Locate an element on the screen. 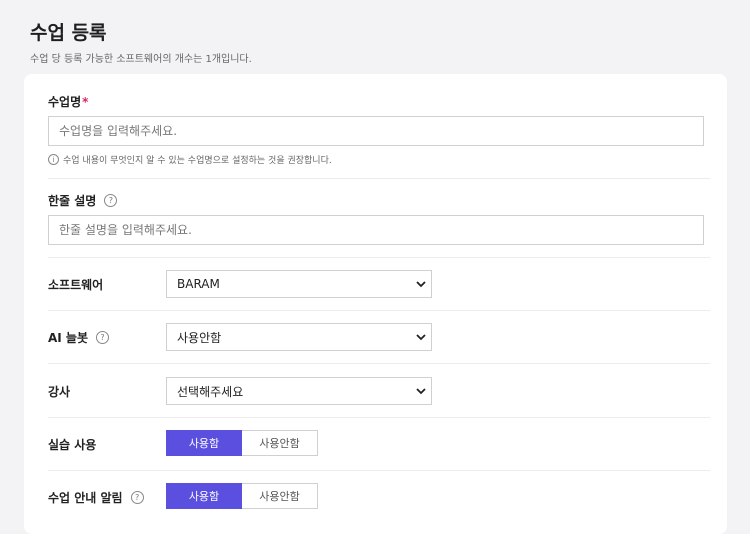  class-name-label: 수업명 * is located at coordinates (68, 101).